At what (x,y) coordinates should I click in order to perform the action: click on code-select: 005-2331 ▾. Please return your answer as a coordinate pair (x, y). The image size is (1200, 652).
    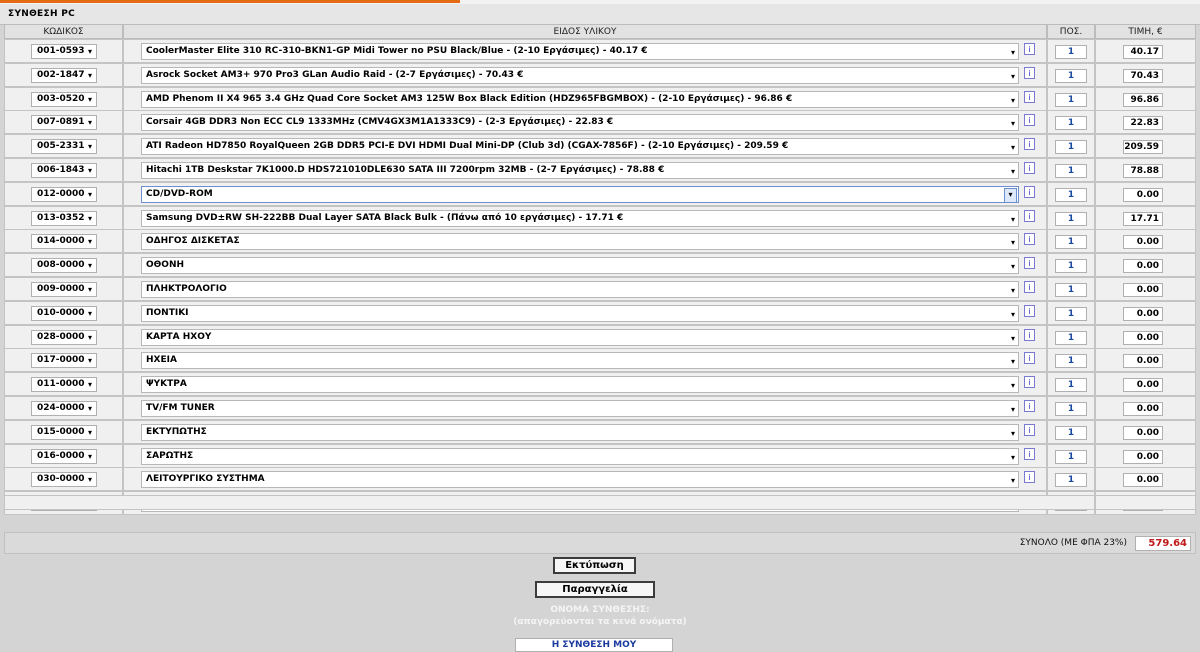
    Looking at the image, I should click on (64, 147).